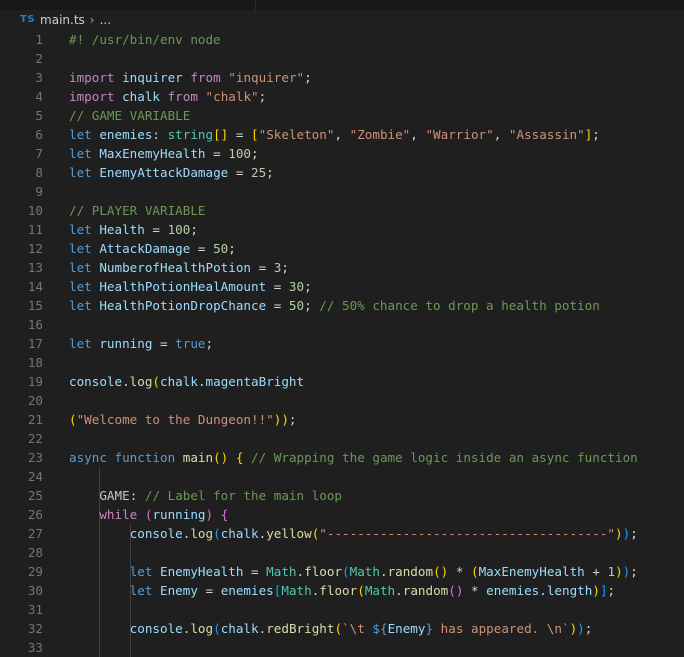 The image size is (684, 657). Describe the element at coordinates (35, 514) in the screenshot. I see `line-number: 26` at that location.